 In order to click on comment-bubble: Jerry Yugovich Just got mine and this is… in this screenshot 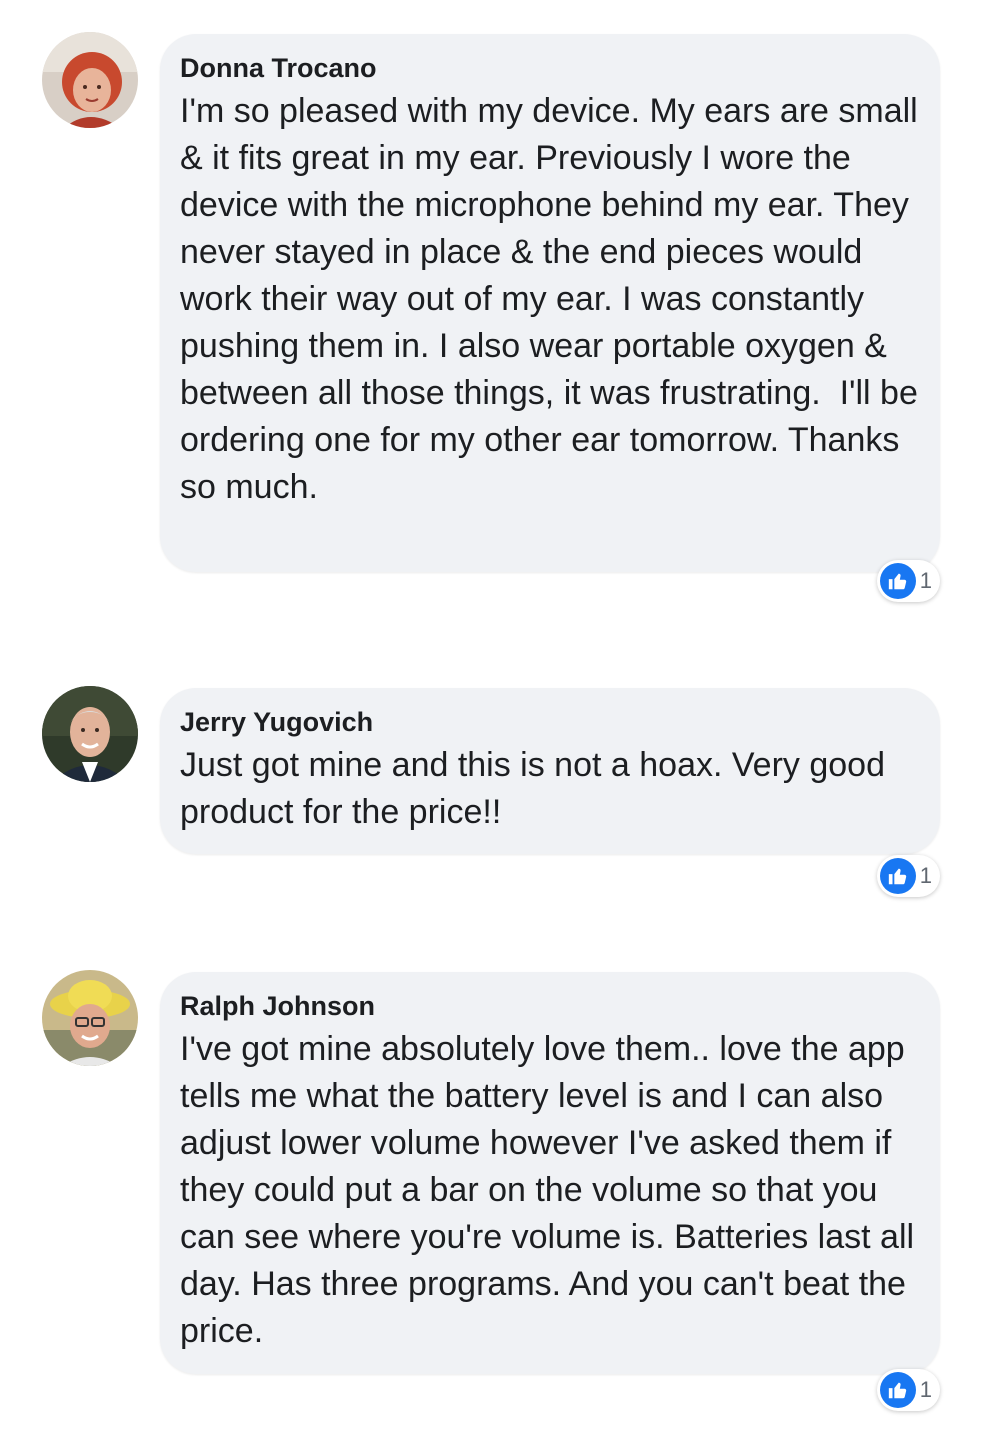, I will do `click(550, 771)`.